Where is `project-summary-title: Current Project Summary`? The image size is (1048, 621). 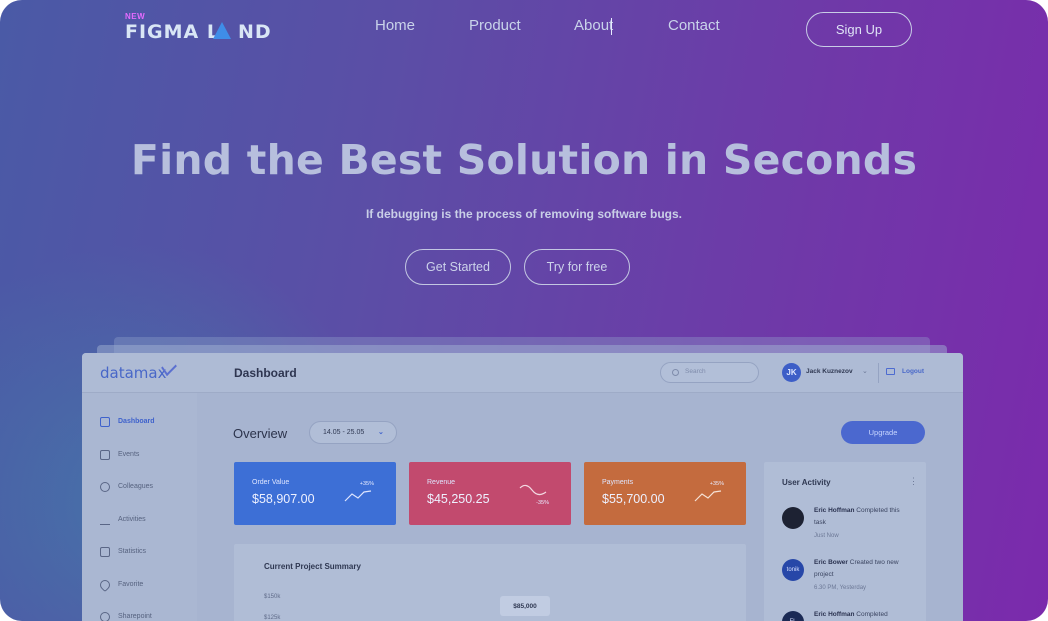
project-summary-title: Current Project Summary is located at coordinates (312, 566).